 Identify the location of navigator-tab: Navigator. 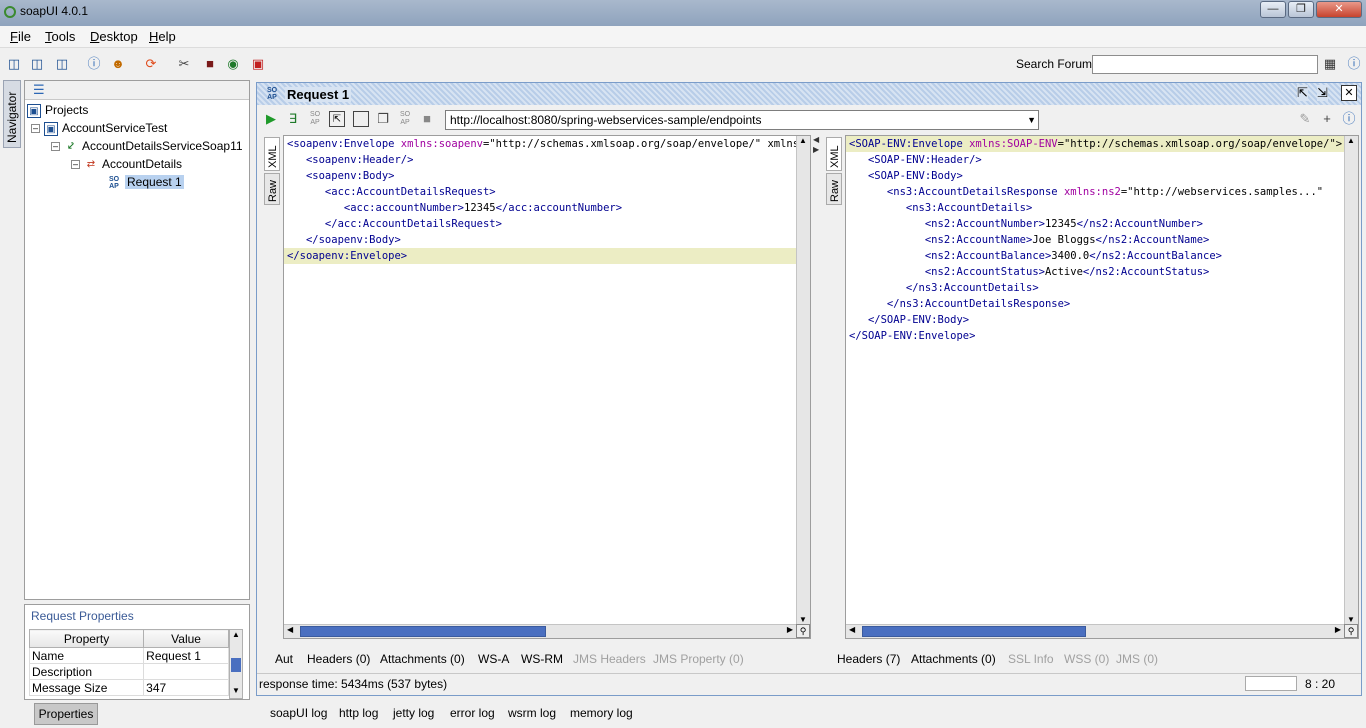
(12, 114).